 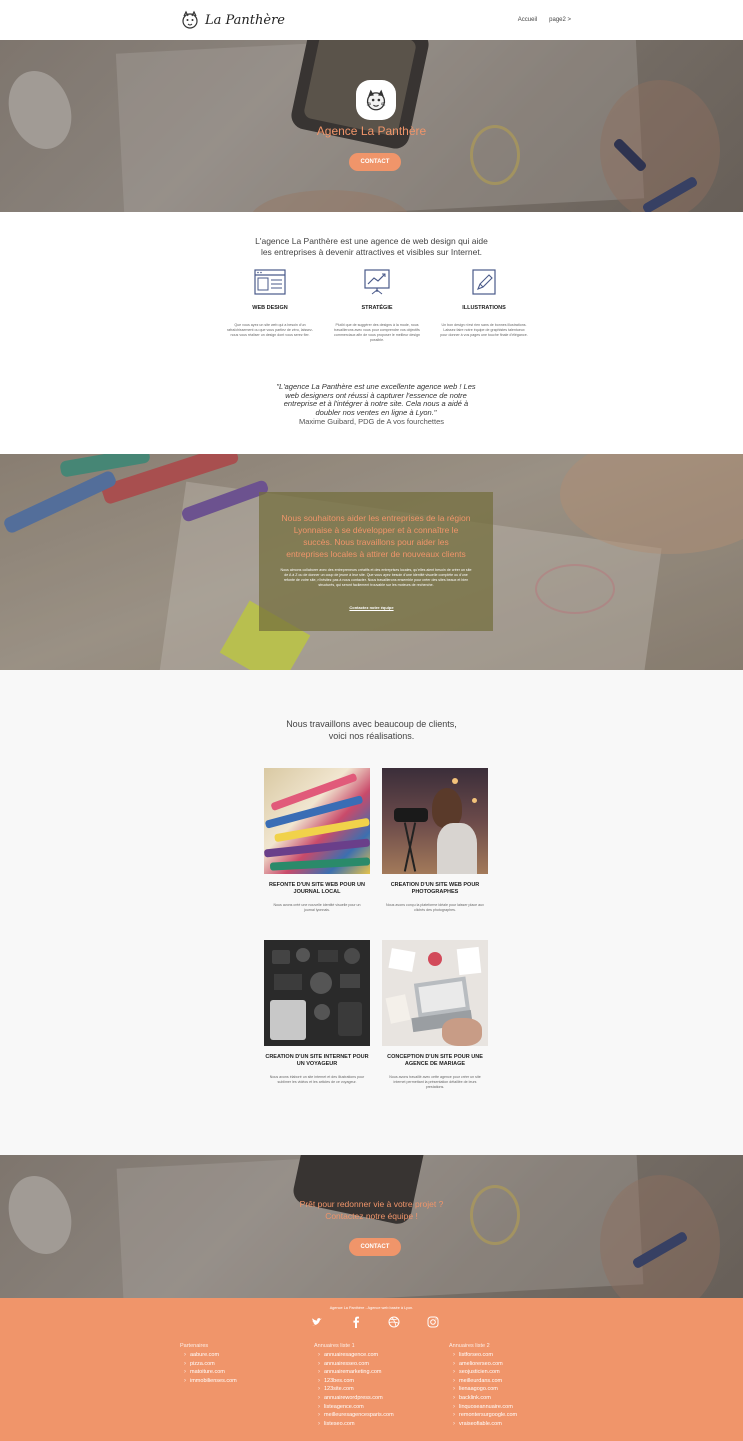 What do you see at coordinates (317, 821) in the screenshot?
I see `portfolio-image-magazines` at bounding box center [317, 821].